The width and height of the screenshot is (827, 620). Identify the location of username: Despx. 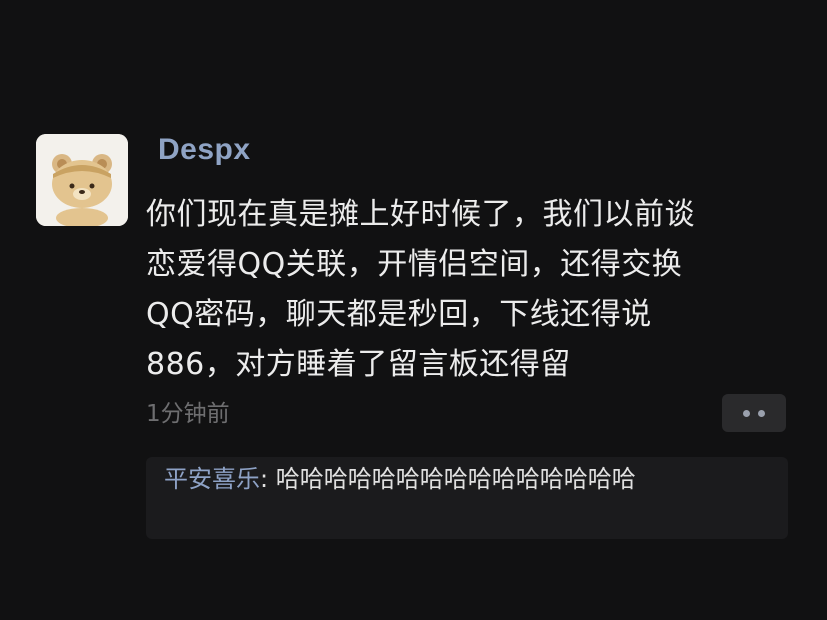
(204, 150).